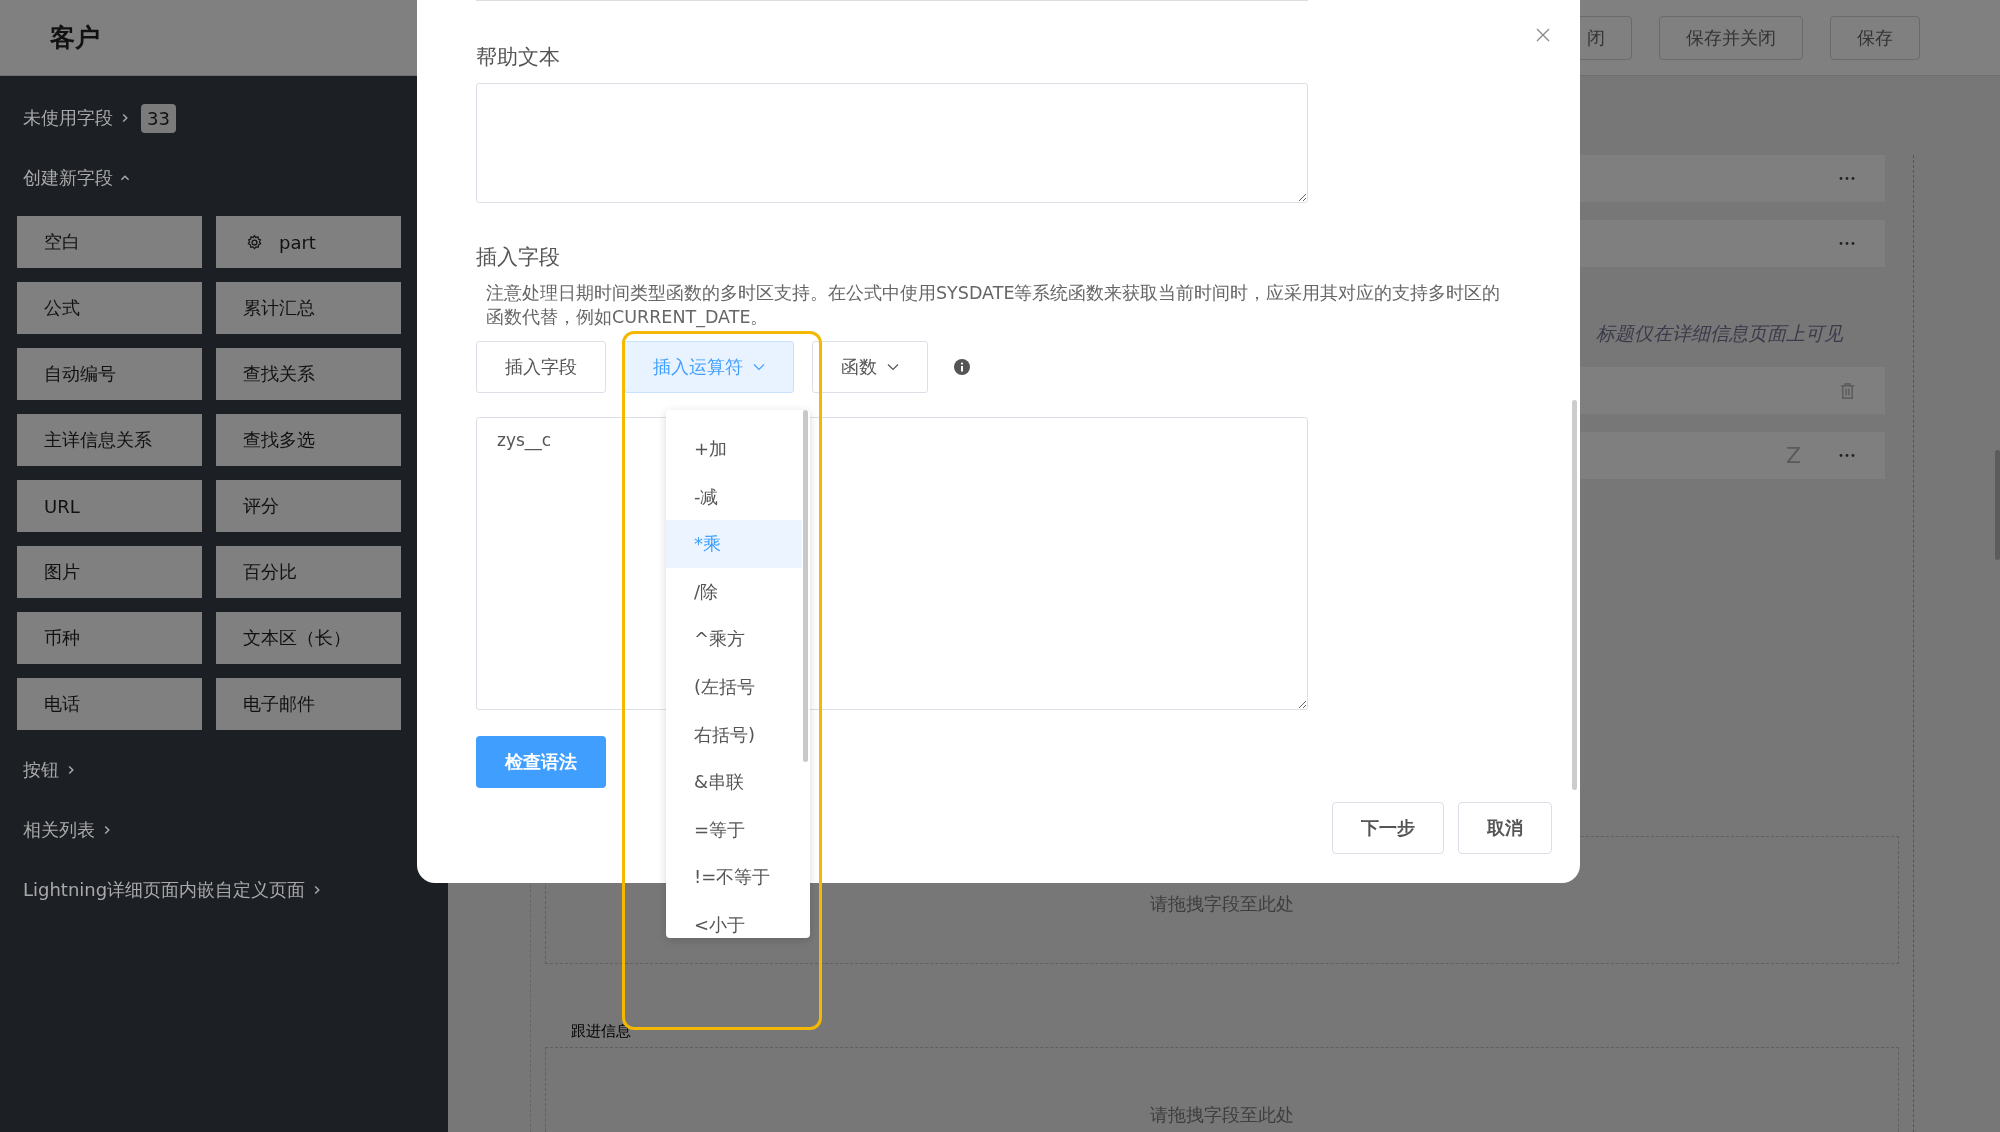 This screenshot has width=2000, height=1132. Describe the element at coordinates (308, 242) in the screenshot. I see `field-type-button: part` at that location.